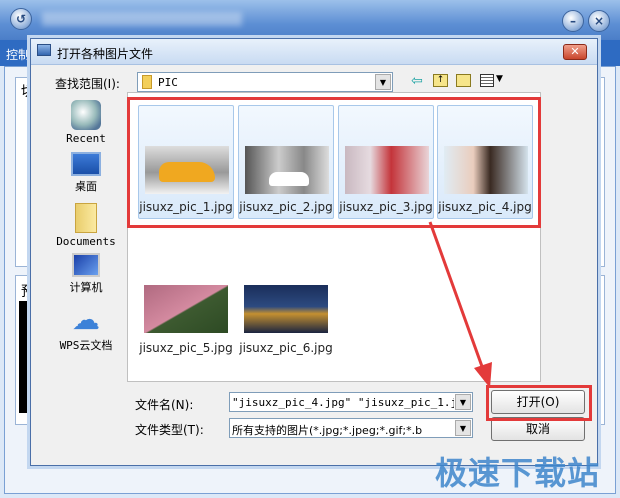  I want to click on watermark-logo: 极速下载站, so click(517, 473).